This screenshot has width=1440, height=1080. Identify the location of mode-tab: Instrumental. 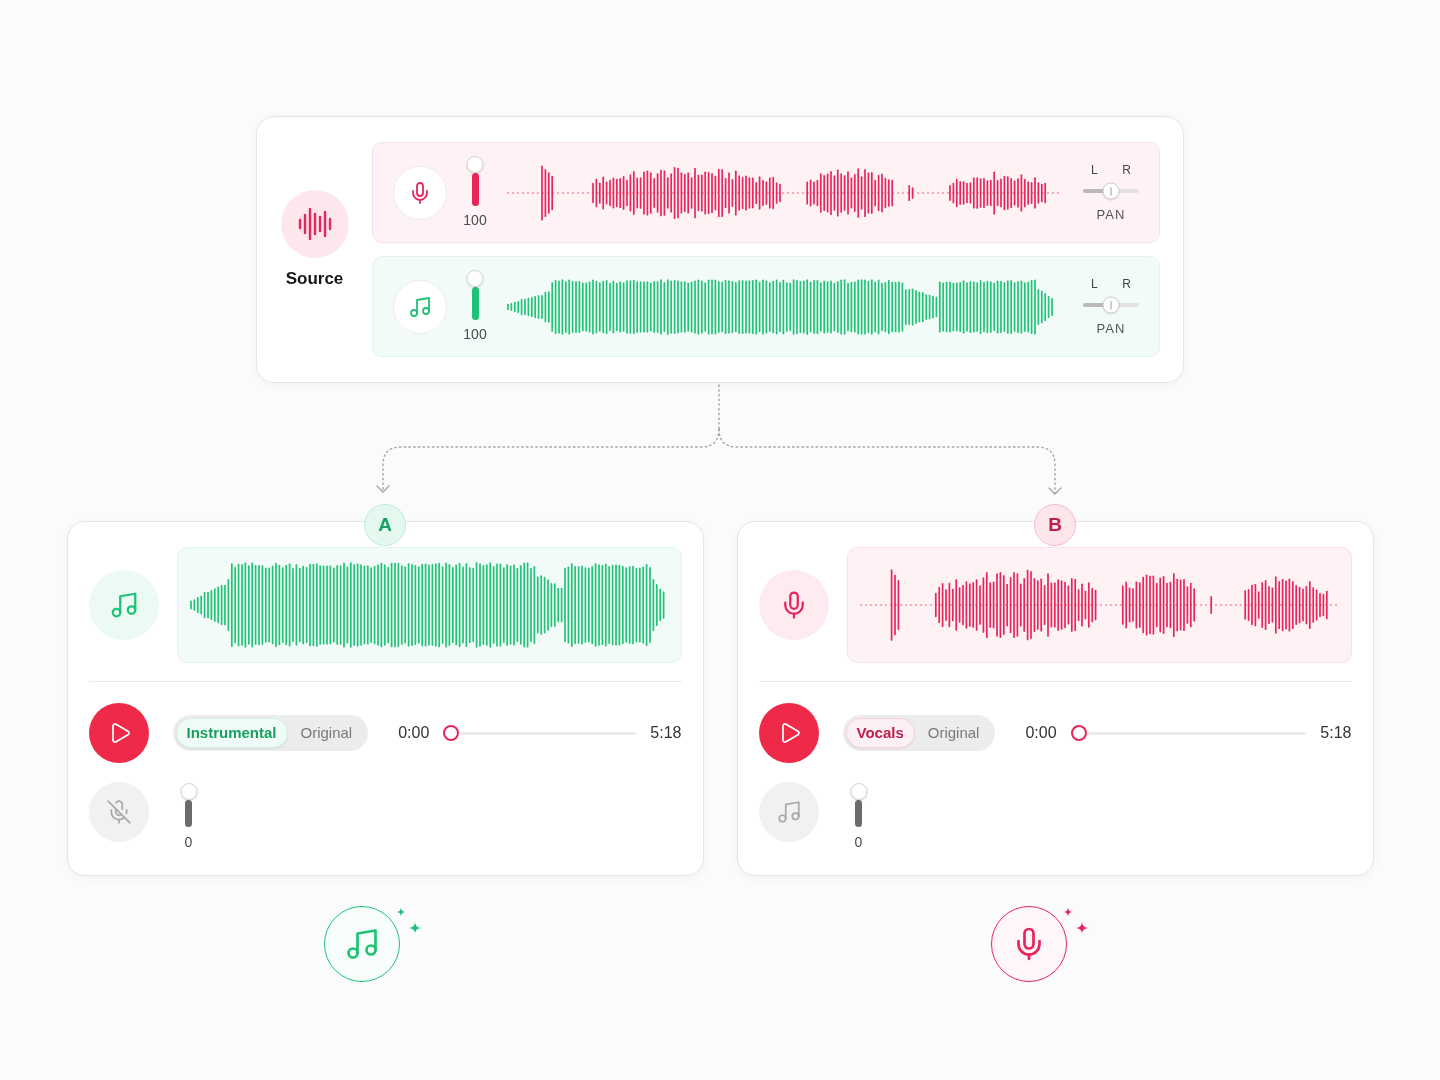
(231, 733).